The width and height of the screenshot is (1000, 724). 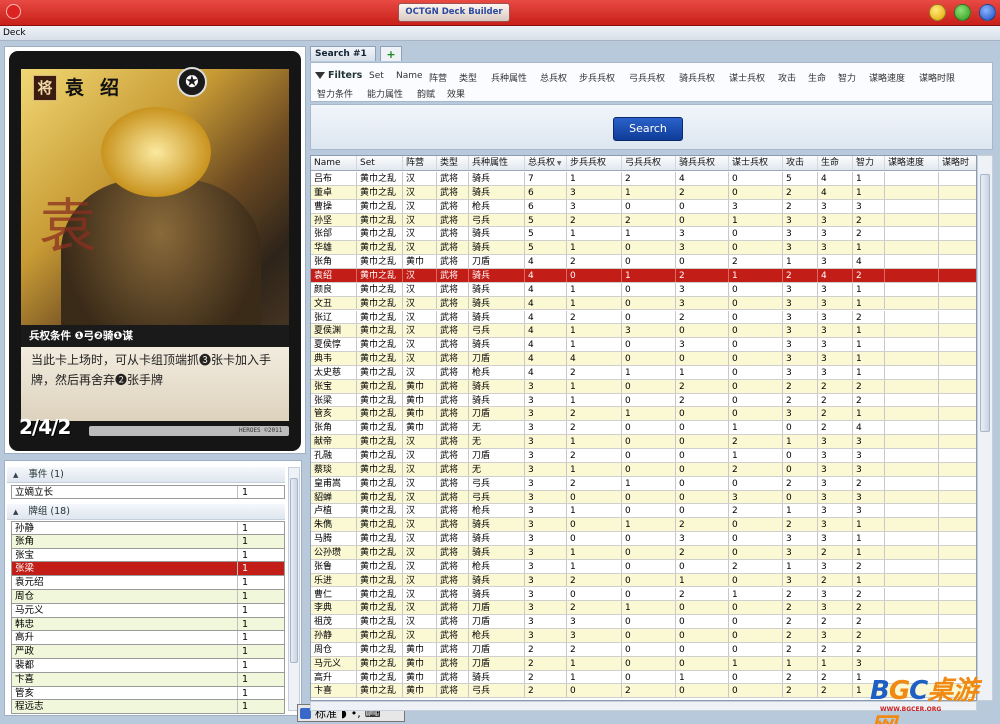 What do you see at coordinates (148, 707) in the screenshot?
I see `deck-list-item: 程远志 1` at bounding box center [148, 707].